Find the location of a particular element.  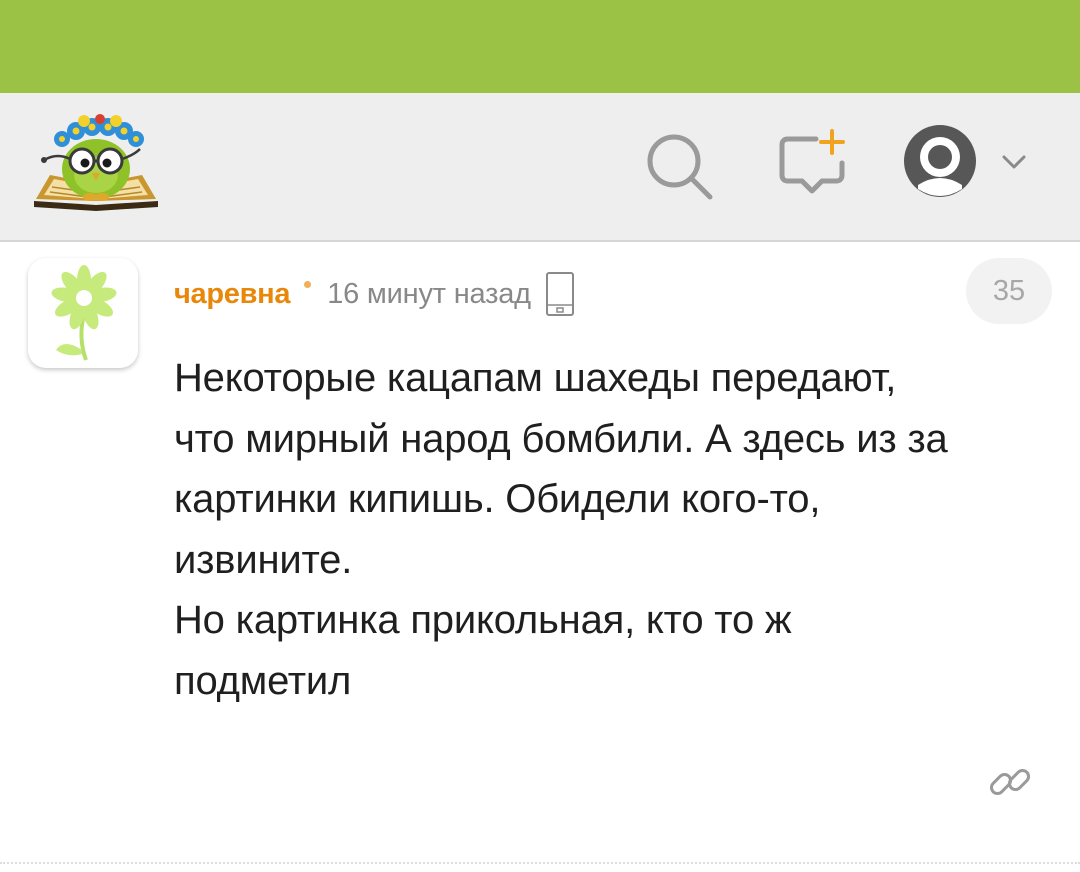

author-avatar is located at coordinates (83, 313).